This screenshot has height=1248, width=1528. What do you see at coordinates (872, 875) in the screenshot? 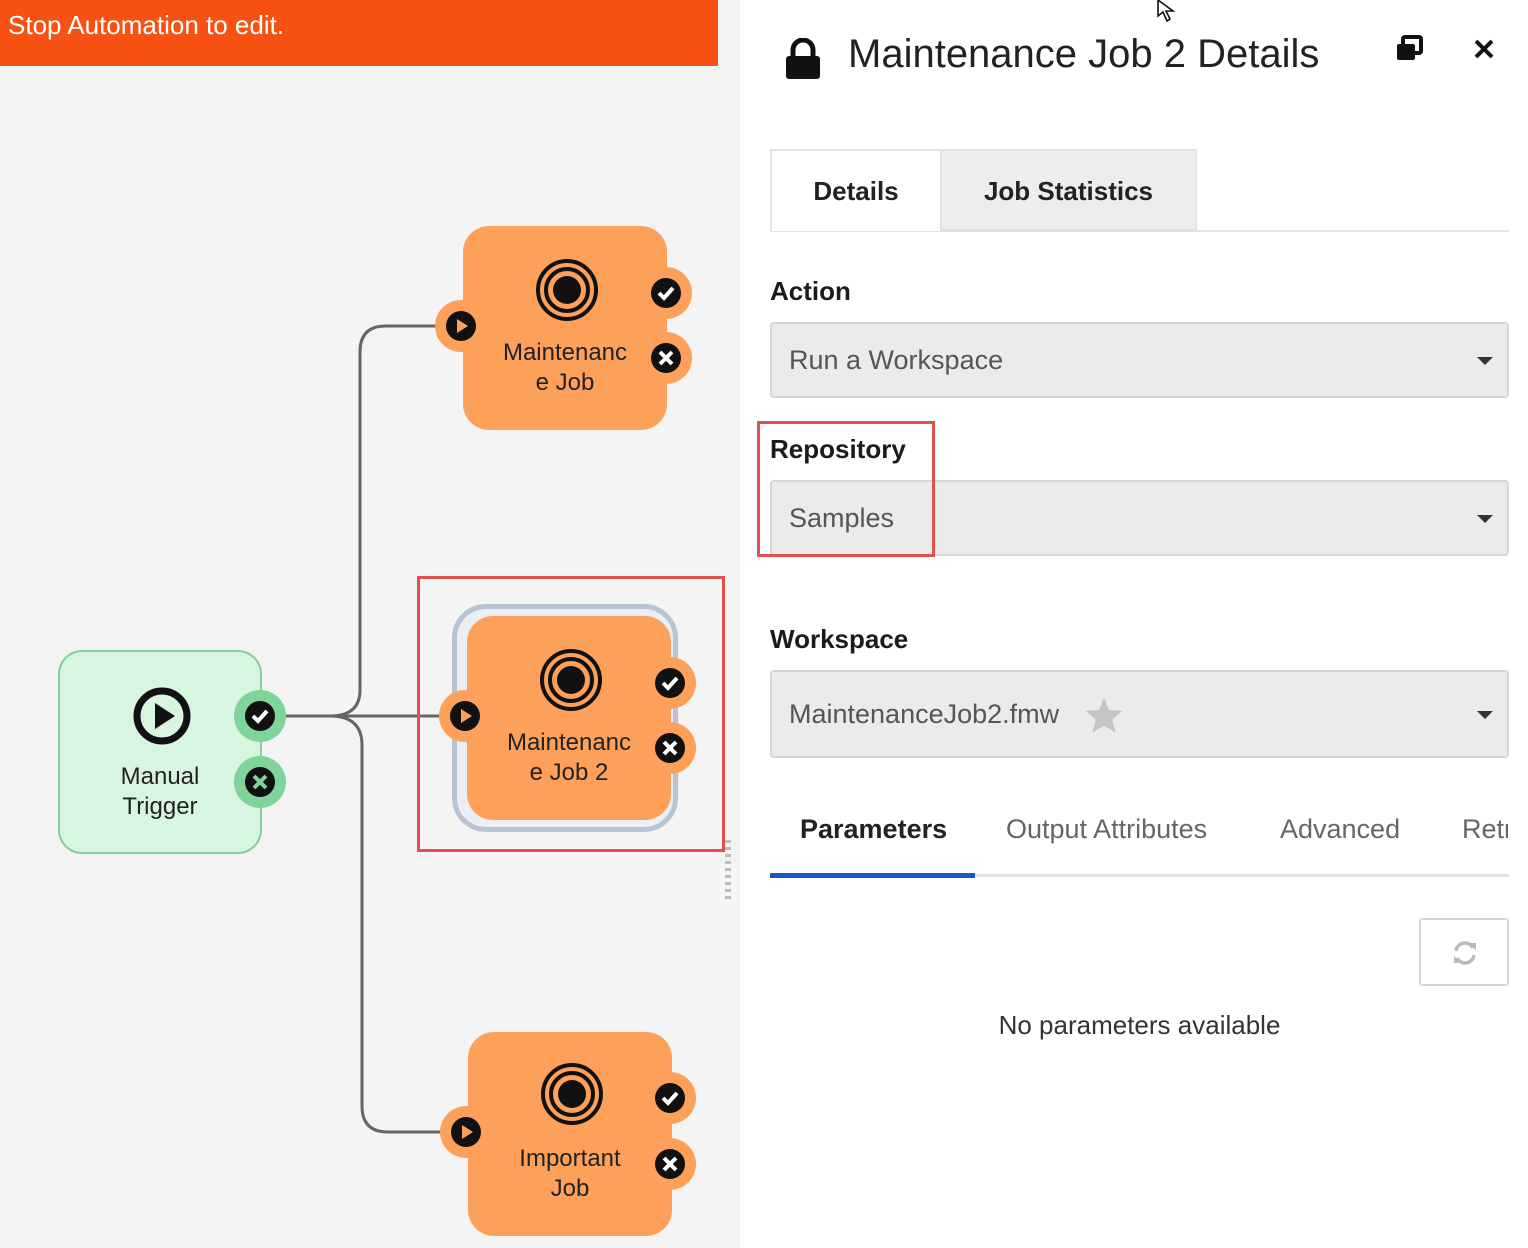
I see `active-subtab-indicator` at bounding box center [872, 875].